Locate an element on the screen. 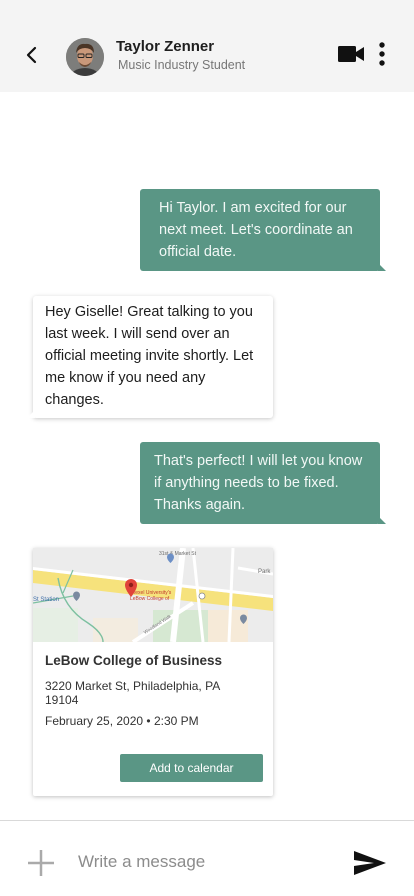 The height and width of the screenshot is (896, 414). message-composer is located at coordinates (207, 858).